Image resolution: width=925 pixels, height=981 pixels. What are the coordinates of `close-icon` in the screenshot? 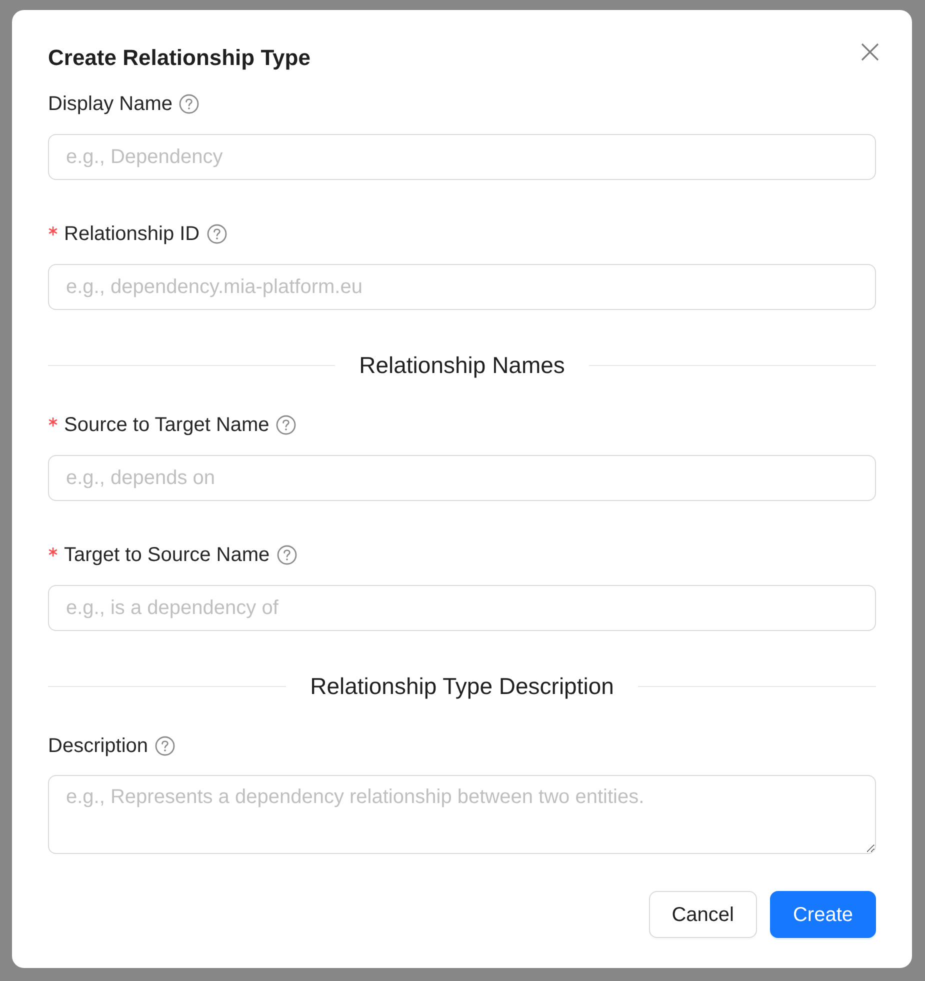 It's located at (870, 52).